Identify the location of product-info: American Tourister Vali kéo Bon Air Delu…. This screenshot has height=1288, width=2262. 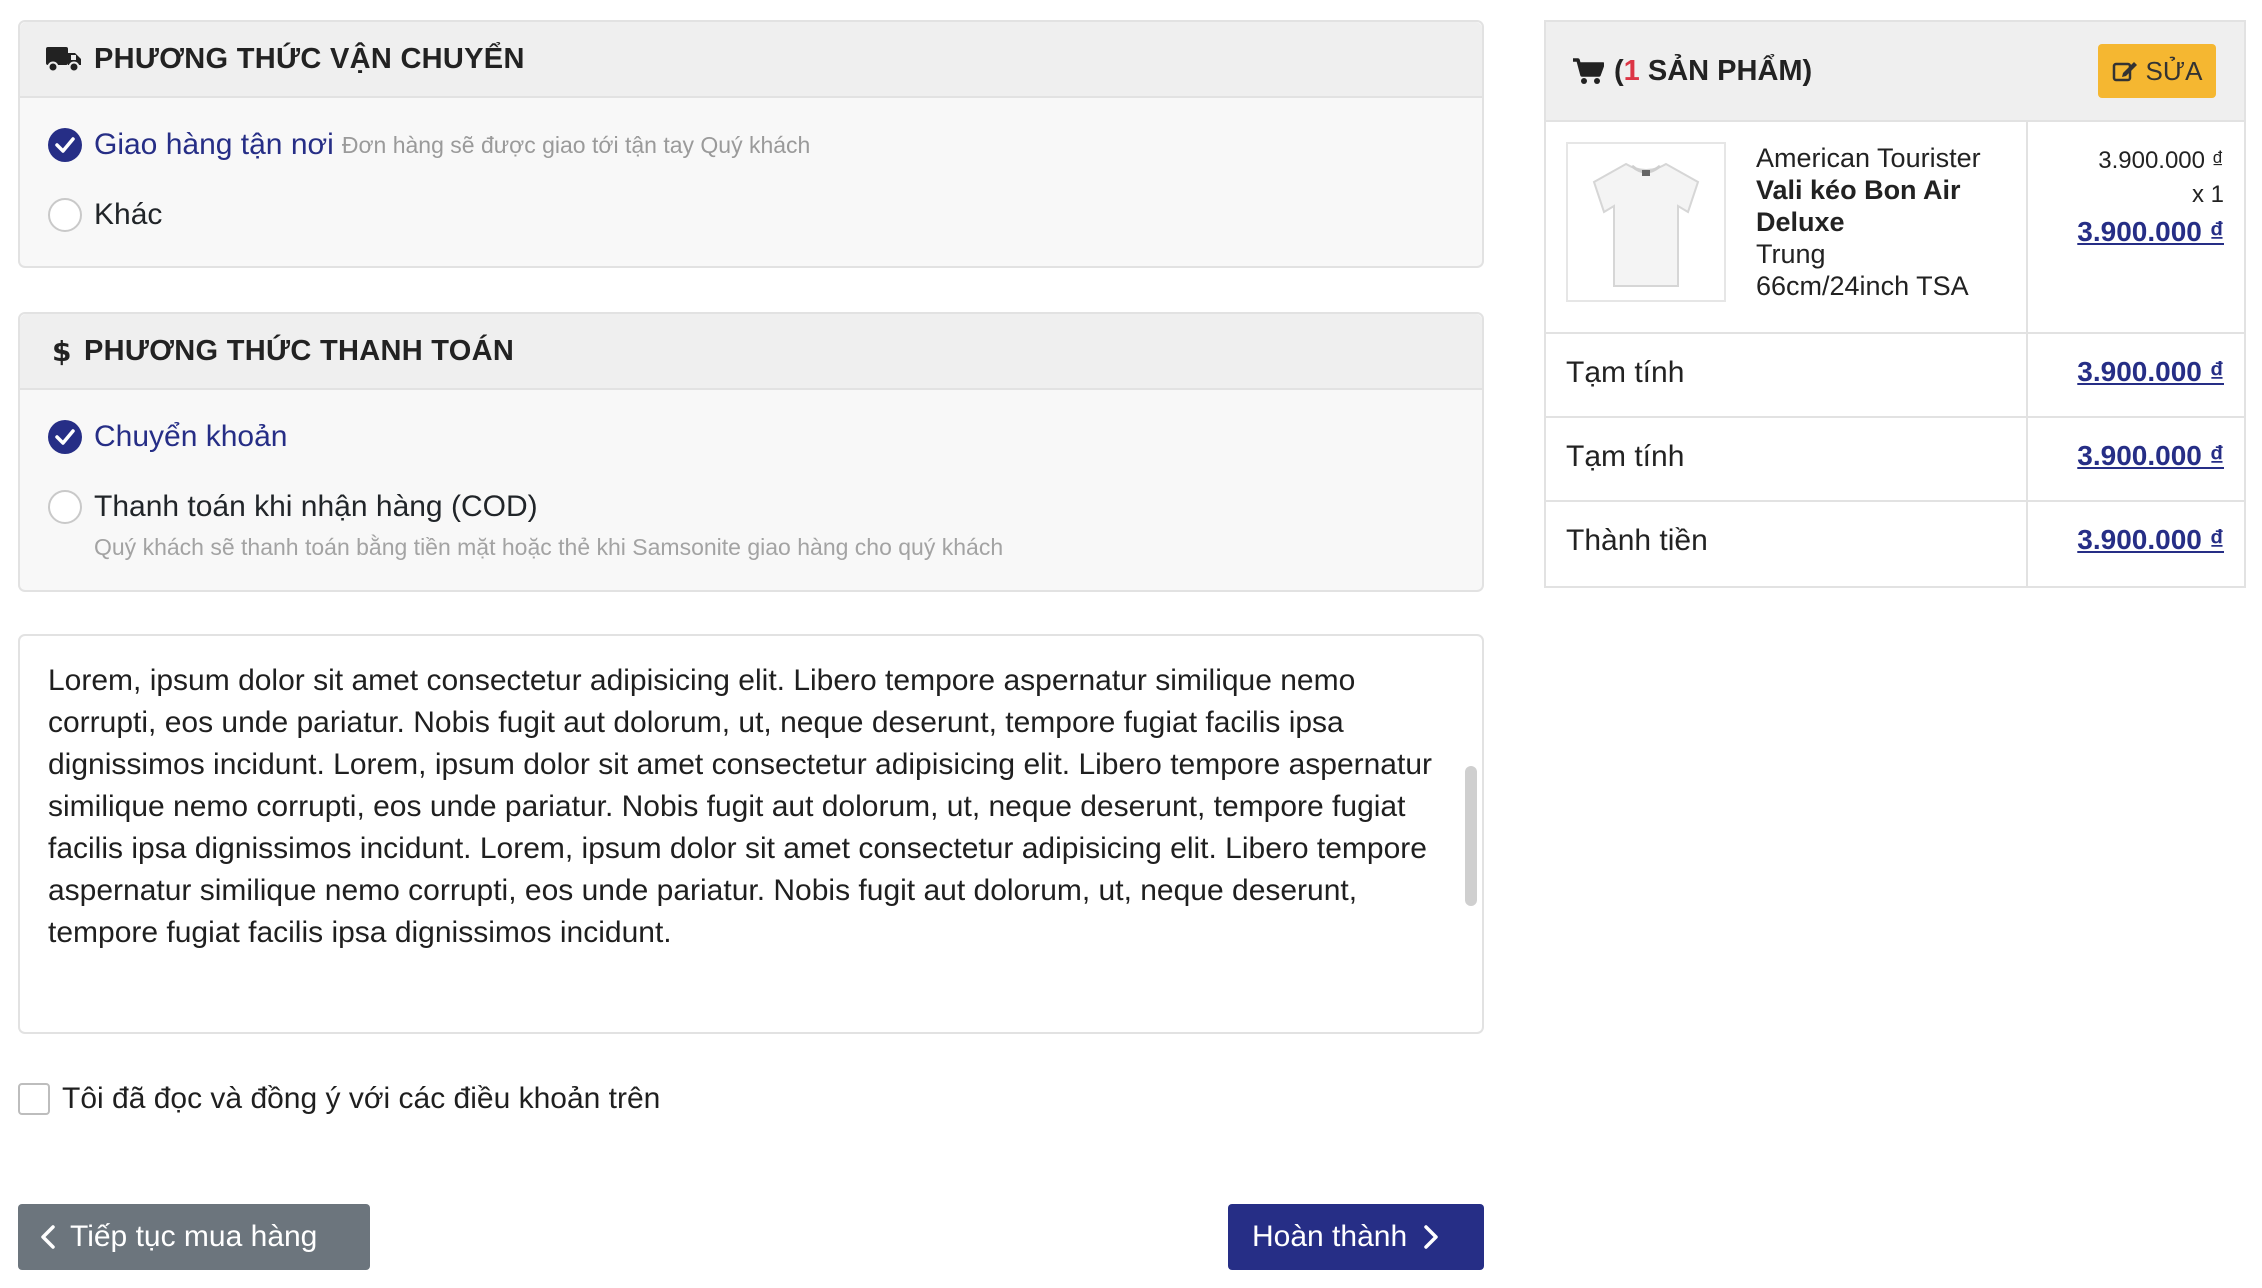
(1886, 222).